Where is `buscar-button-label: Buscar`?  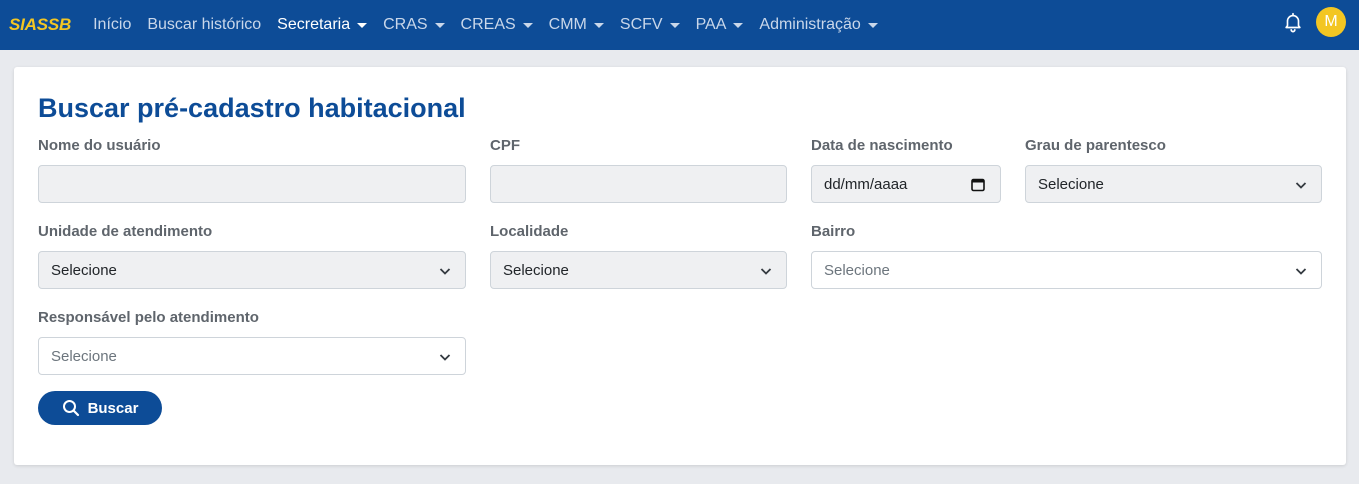
buscar-button-label: Buscar is located at coordinates (113, 408).